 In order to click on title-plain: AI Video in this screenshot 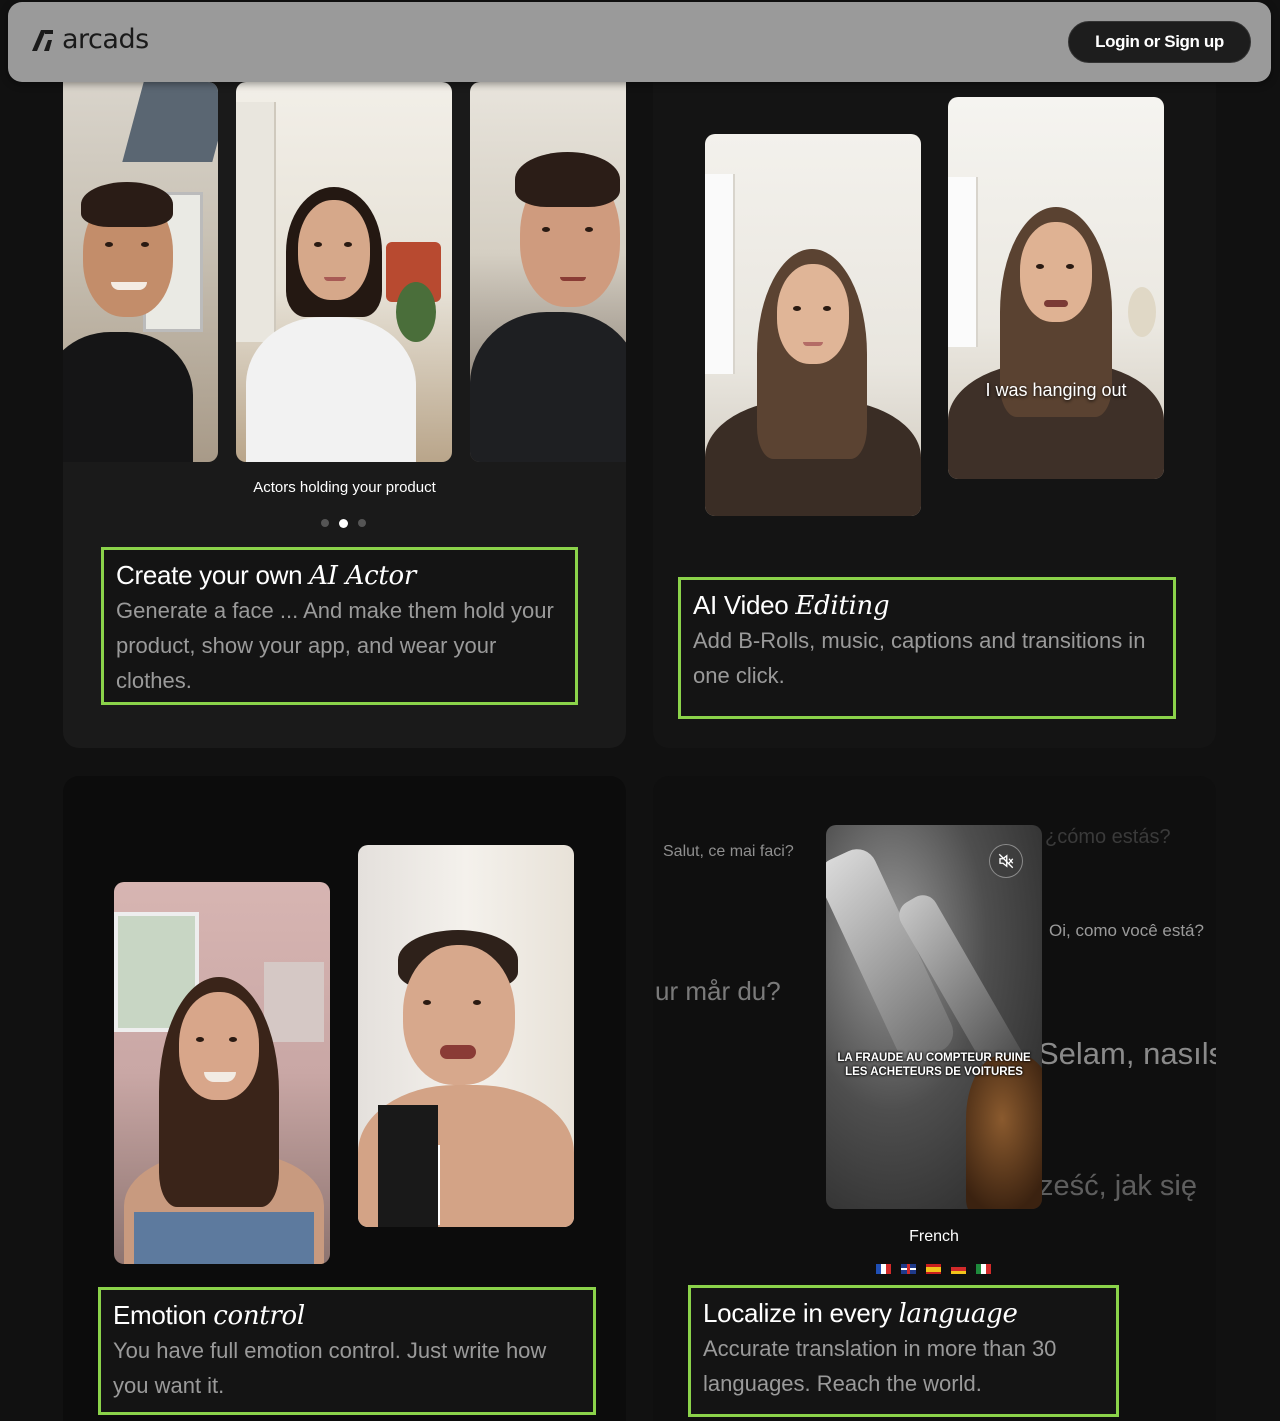, I will do `click(744, 605)`.